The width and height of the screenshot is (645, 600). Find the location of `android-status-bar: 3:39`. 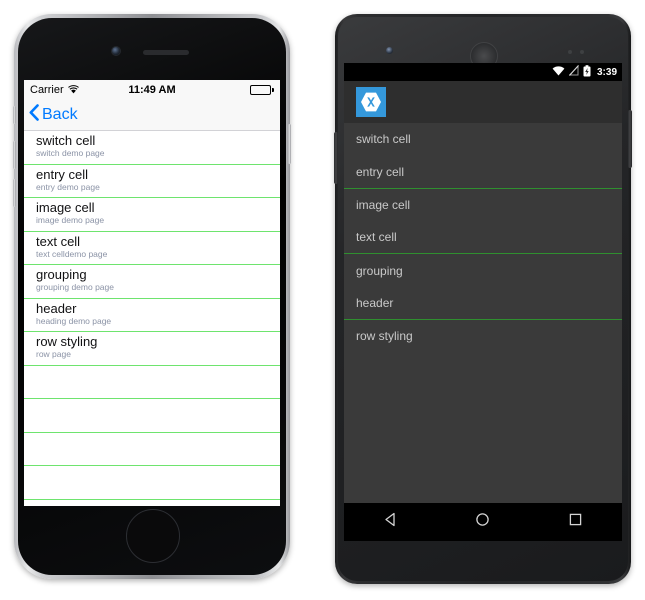

android-status-bar: 3:39 is located at coordinates (483, 72).